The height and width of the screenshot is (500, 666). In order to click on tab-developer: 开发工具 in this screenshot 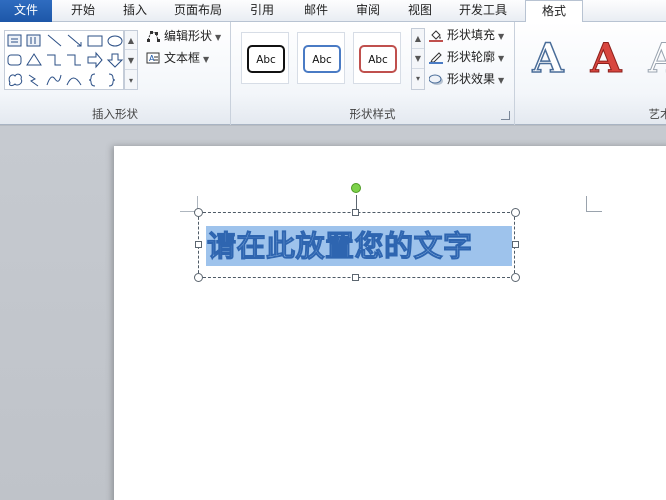, I will do `click(483, 11)`.